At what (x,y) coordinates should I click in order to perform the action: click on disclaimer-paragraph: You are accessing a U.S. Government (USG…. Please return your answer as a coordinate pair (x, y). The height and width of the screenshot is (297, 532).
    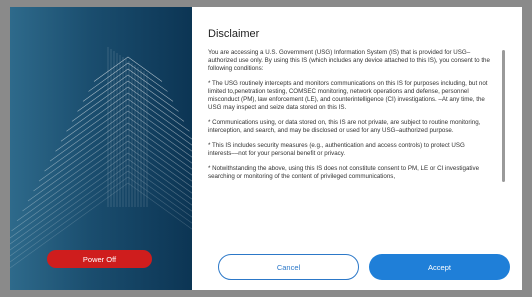
    Looking at the image, I should click on (349, 60).